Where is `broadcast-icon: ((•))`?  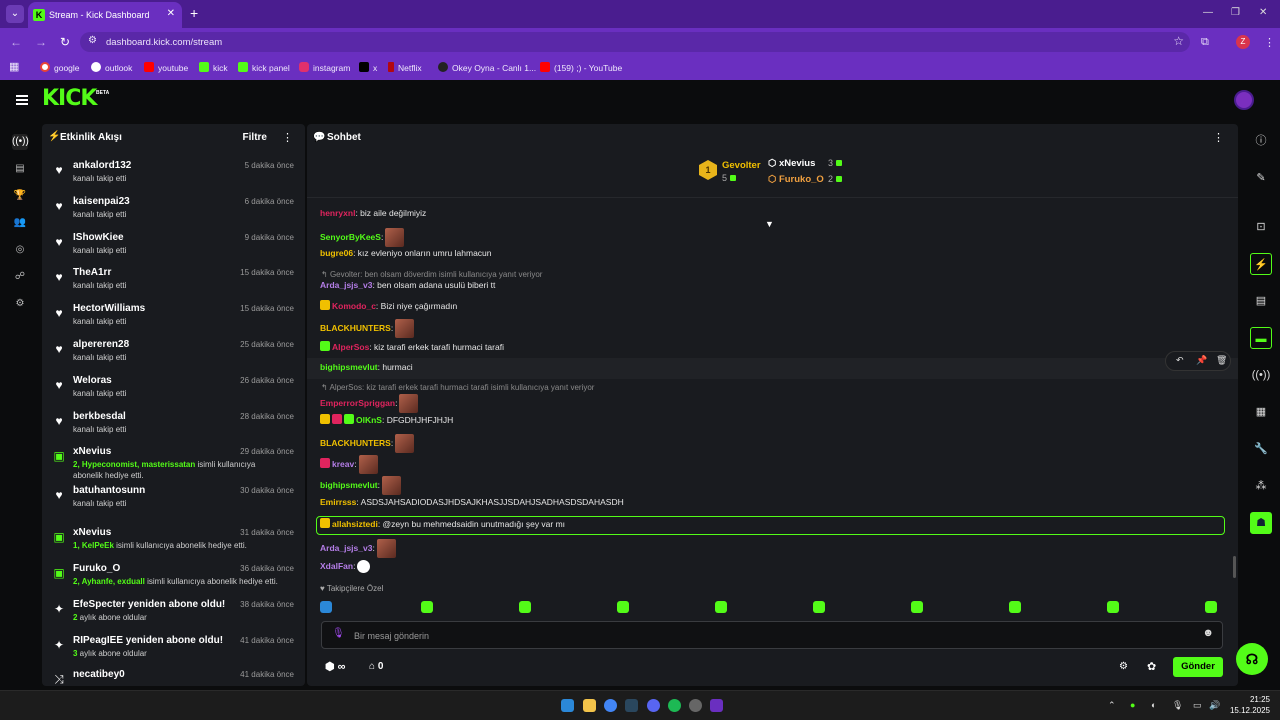
broadcast-icon: ((•)) is located at coordinates (1261, 375).